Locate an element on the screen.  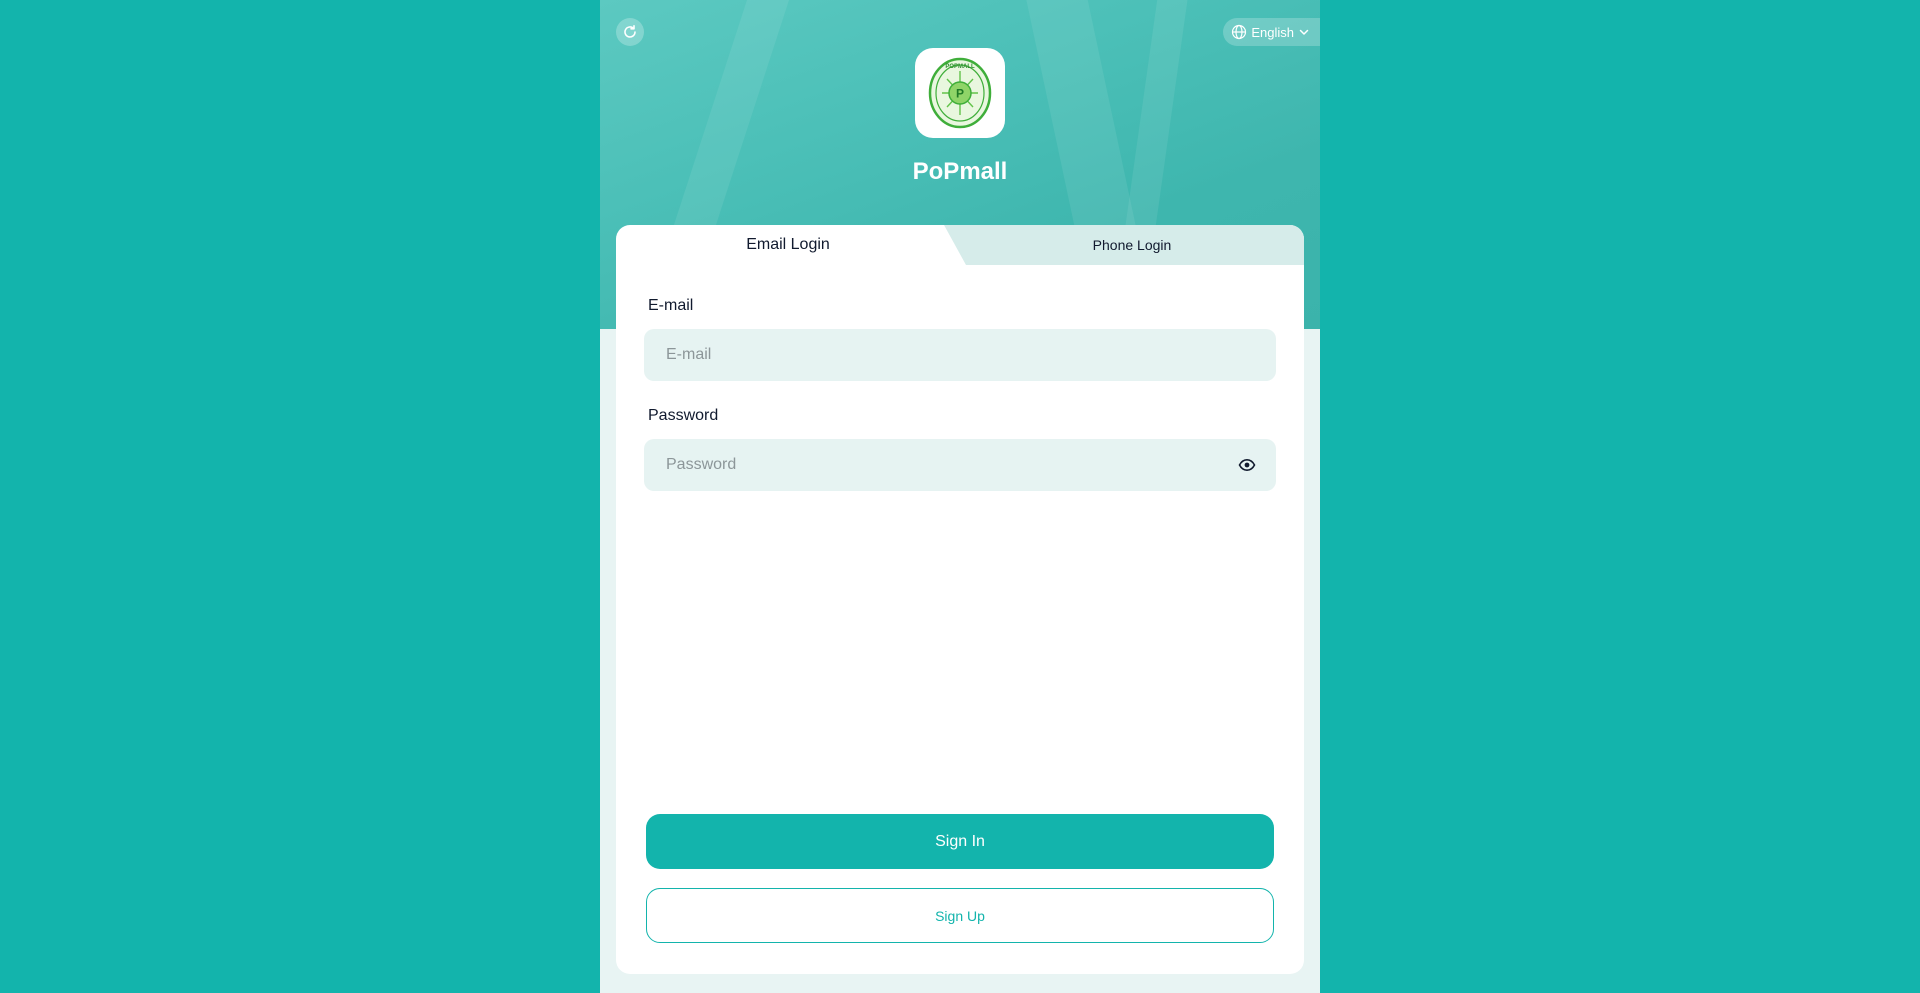
tab-email-login: Email Login is located at coordinates (788, 245).